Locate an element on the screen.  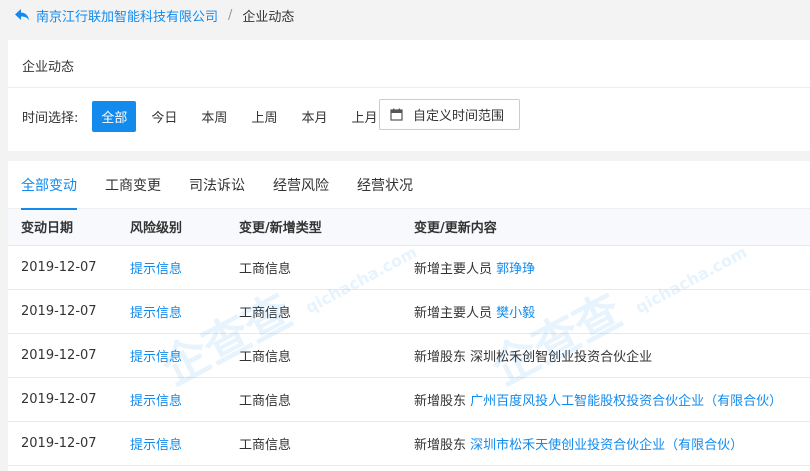
entity-link: 深圳市松禾天使创业投资合伙企业（有限合伙） is located at coordinates (606, 445).